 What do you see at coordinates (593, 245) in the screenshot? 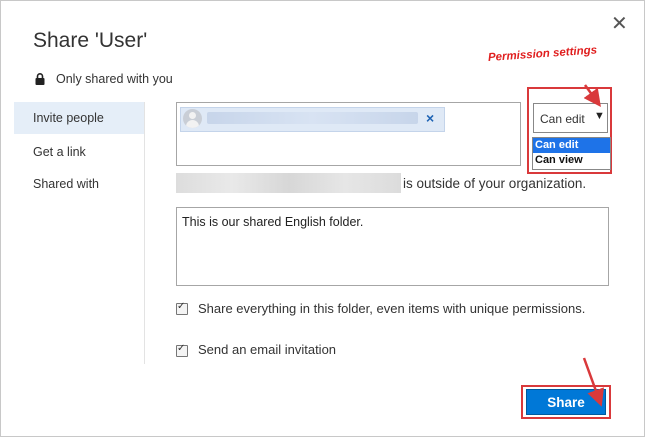
I see `annotation-arrows` at bounding box center [593, 245].